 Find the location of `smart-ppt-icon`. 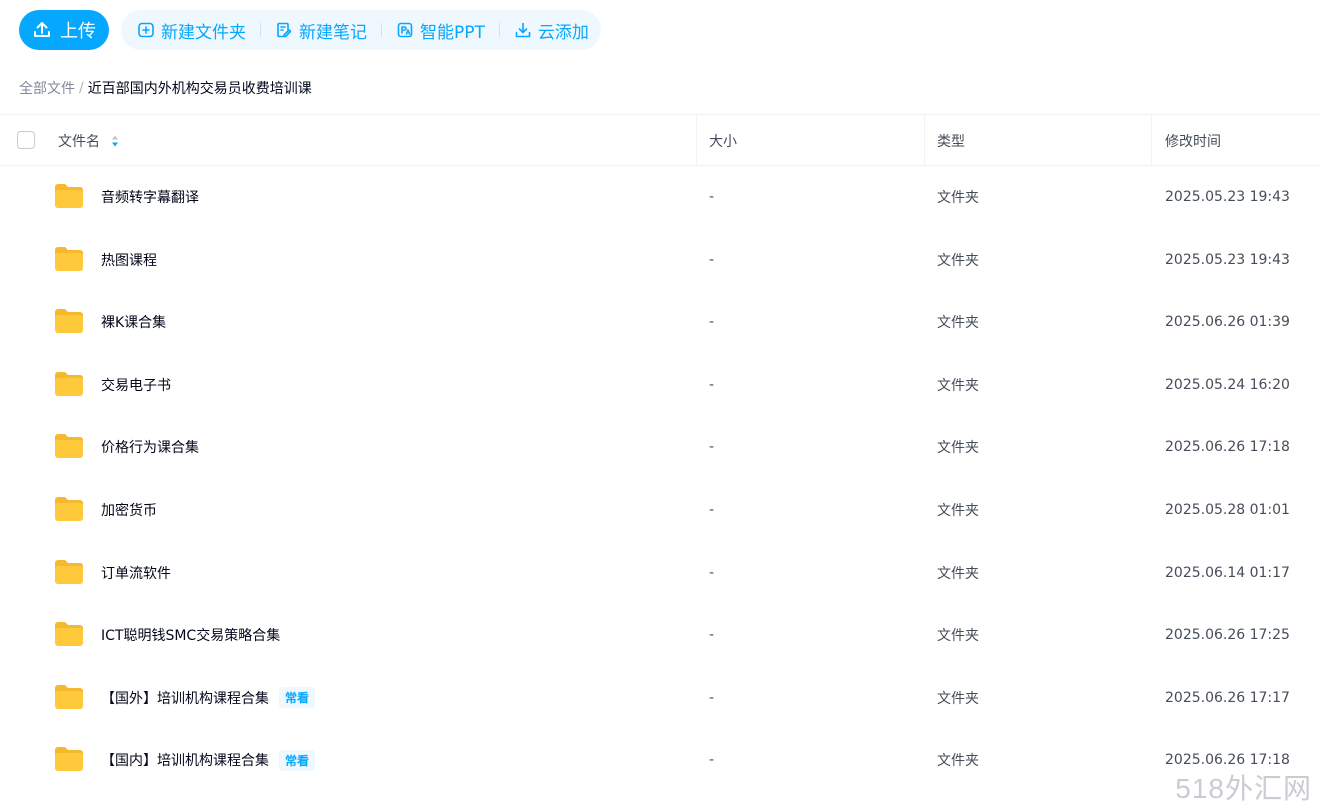

smart-ppt-icon is located at coordinates (405, 30).